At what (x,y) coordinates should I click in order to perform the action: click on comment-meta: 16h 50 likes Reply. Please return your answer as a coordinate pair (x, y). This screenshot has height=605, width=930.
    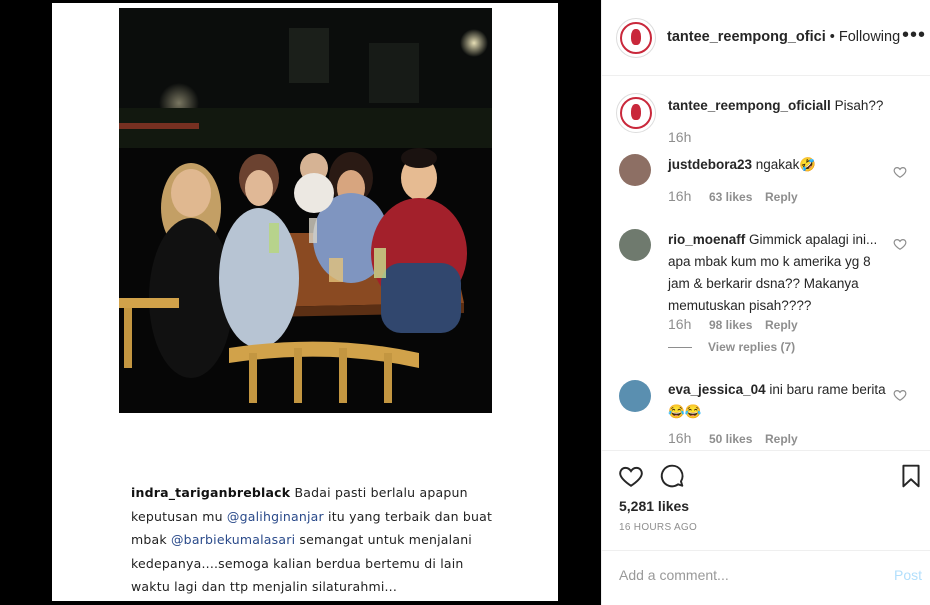
    Looking at the image, I should click on (733, 438).